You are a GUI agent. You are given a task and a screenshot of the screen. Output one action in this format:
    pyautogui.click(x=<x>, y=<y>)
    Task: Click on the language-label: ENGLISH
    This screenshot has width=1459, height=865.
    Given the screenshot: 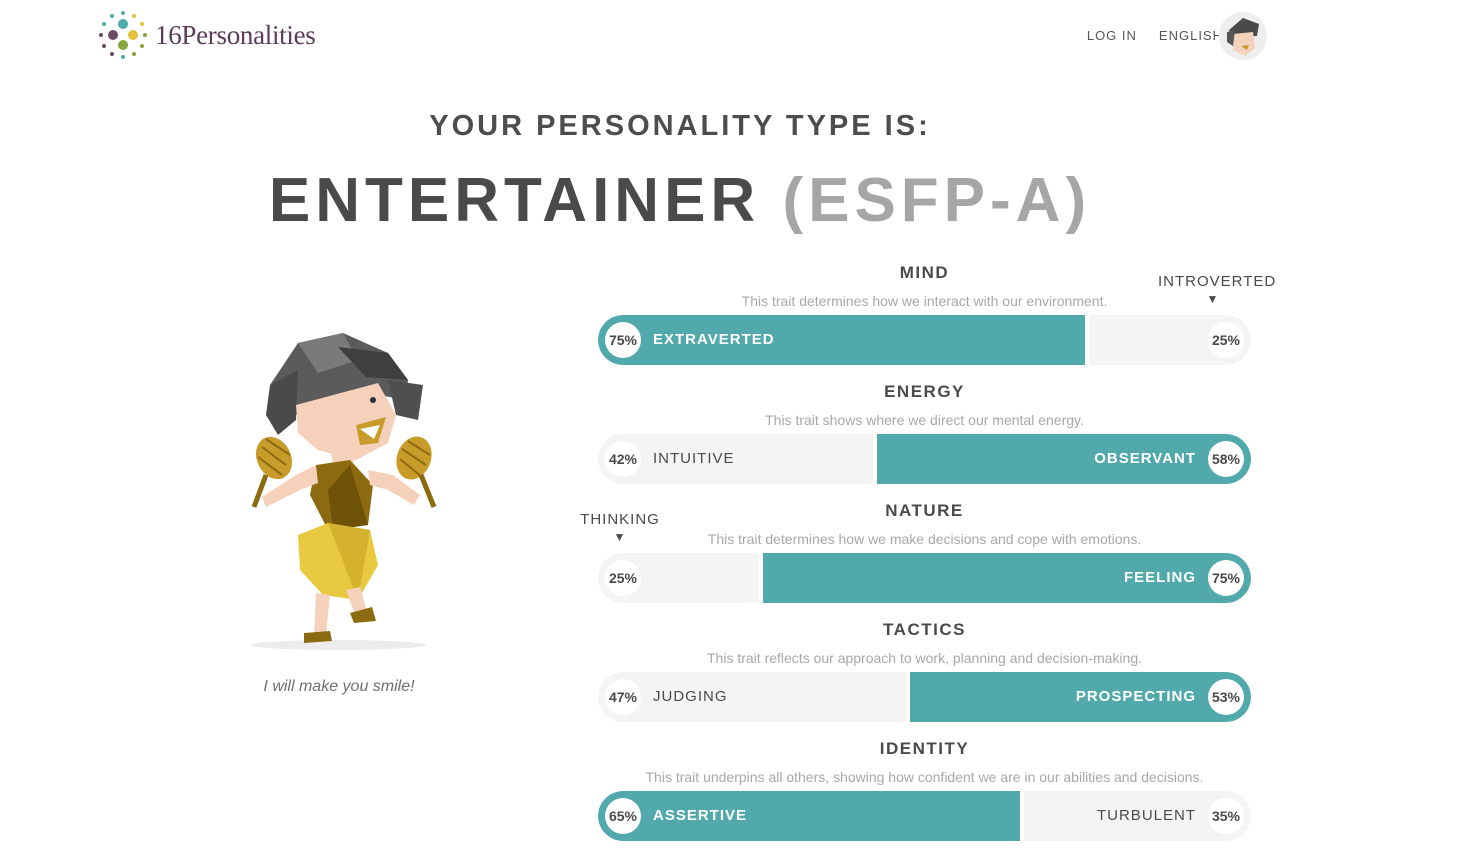 What is the action you would take?
    pyautogui.click(x=1190, y=35)
    